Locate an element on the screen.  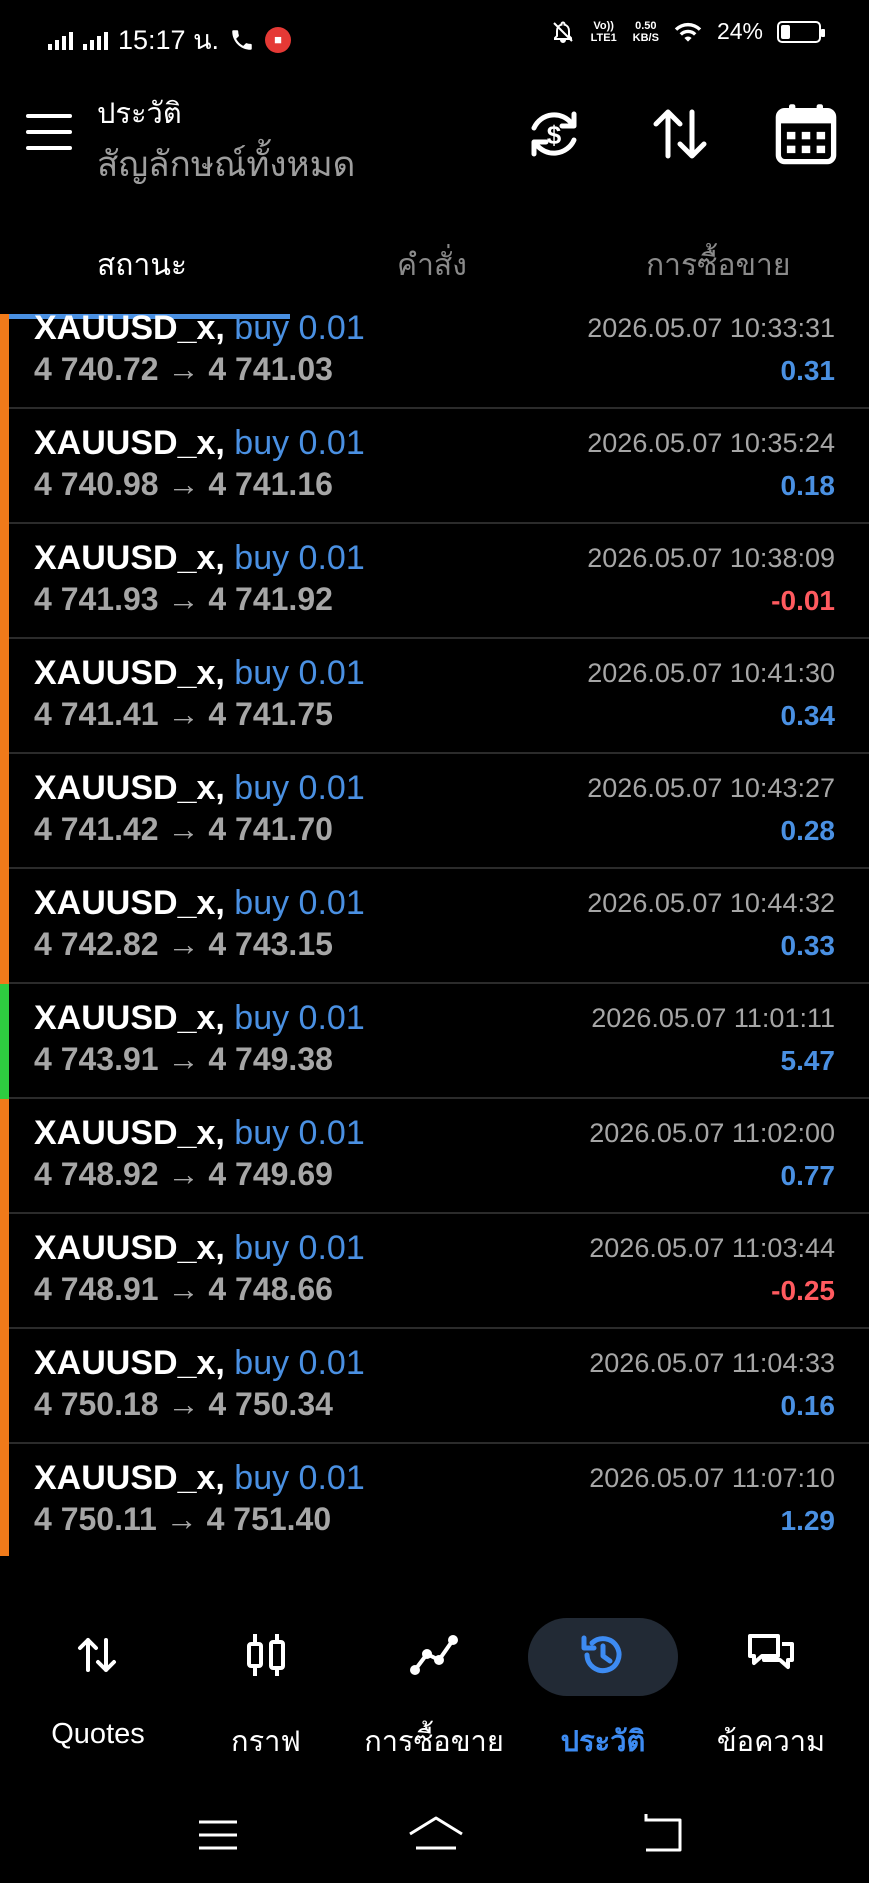
trade-profit: 5.47 is located at coordinates (808, 1060).